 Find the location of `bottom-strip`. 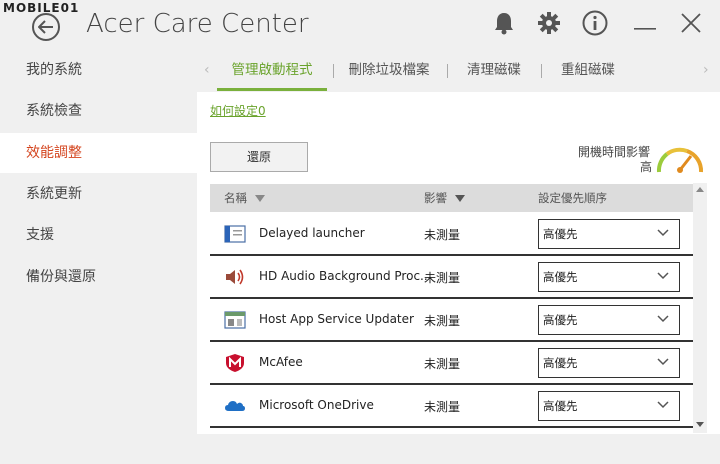

bottom-strip is located at coordinates (458, 449).